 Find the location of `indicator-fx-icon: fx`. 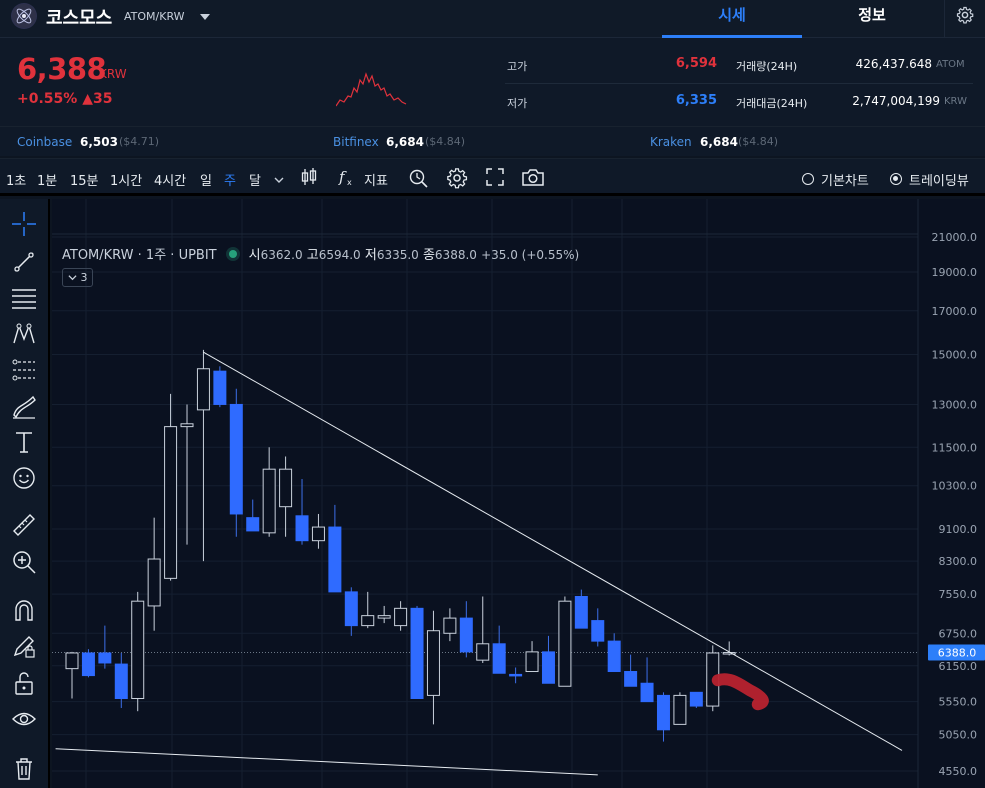

indicator-fx-icon: fx is located at coordinates (348, 179).